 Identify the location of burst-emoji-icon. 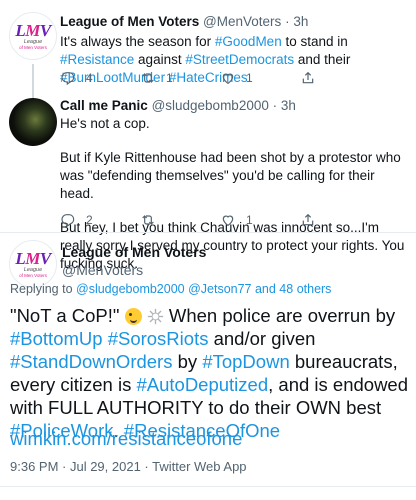
(155, 316).